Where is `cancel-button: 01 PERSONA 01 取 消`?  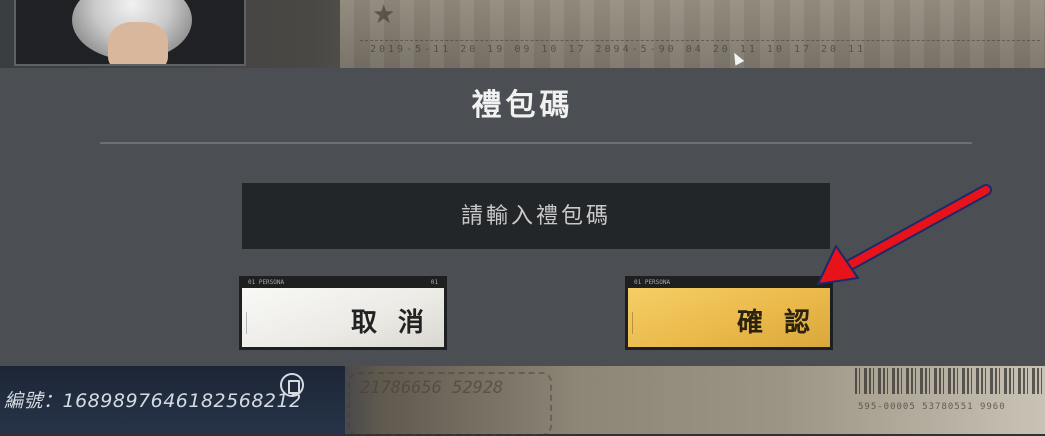
cancel-button: 01 PERSONA 01 取 消 is located at coordinates (343, 313).